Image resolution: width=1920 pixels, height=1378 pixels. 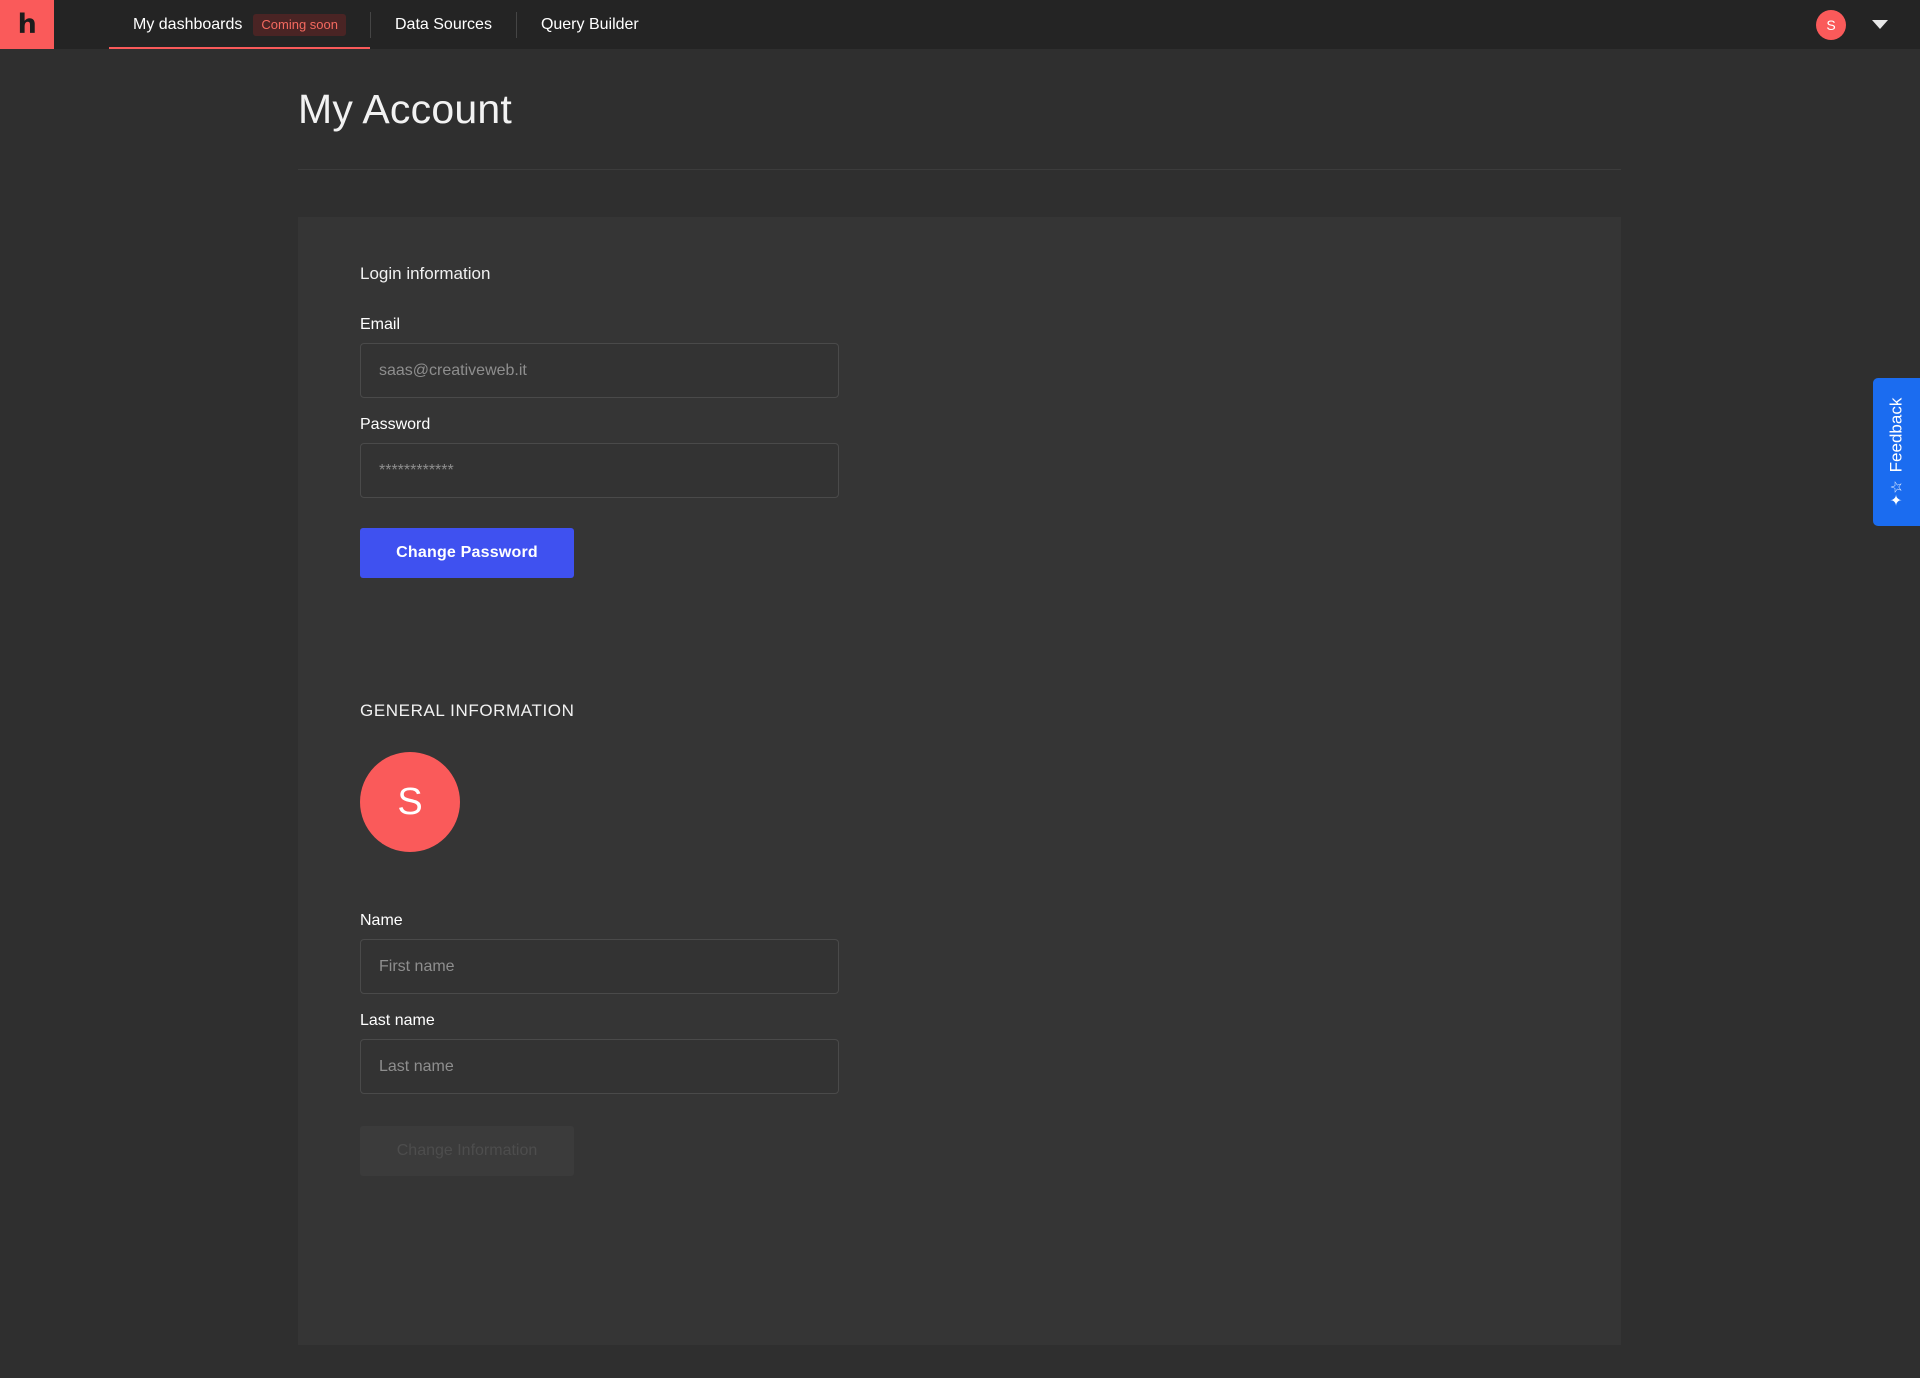 What do you see at coordinates (467, 1151) in the screenshot?
I see `change-information-button: Change Information` at bounding box center [467, 1151].